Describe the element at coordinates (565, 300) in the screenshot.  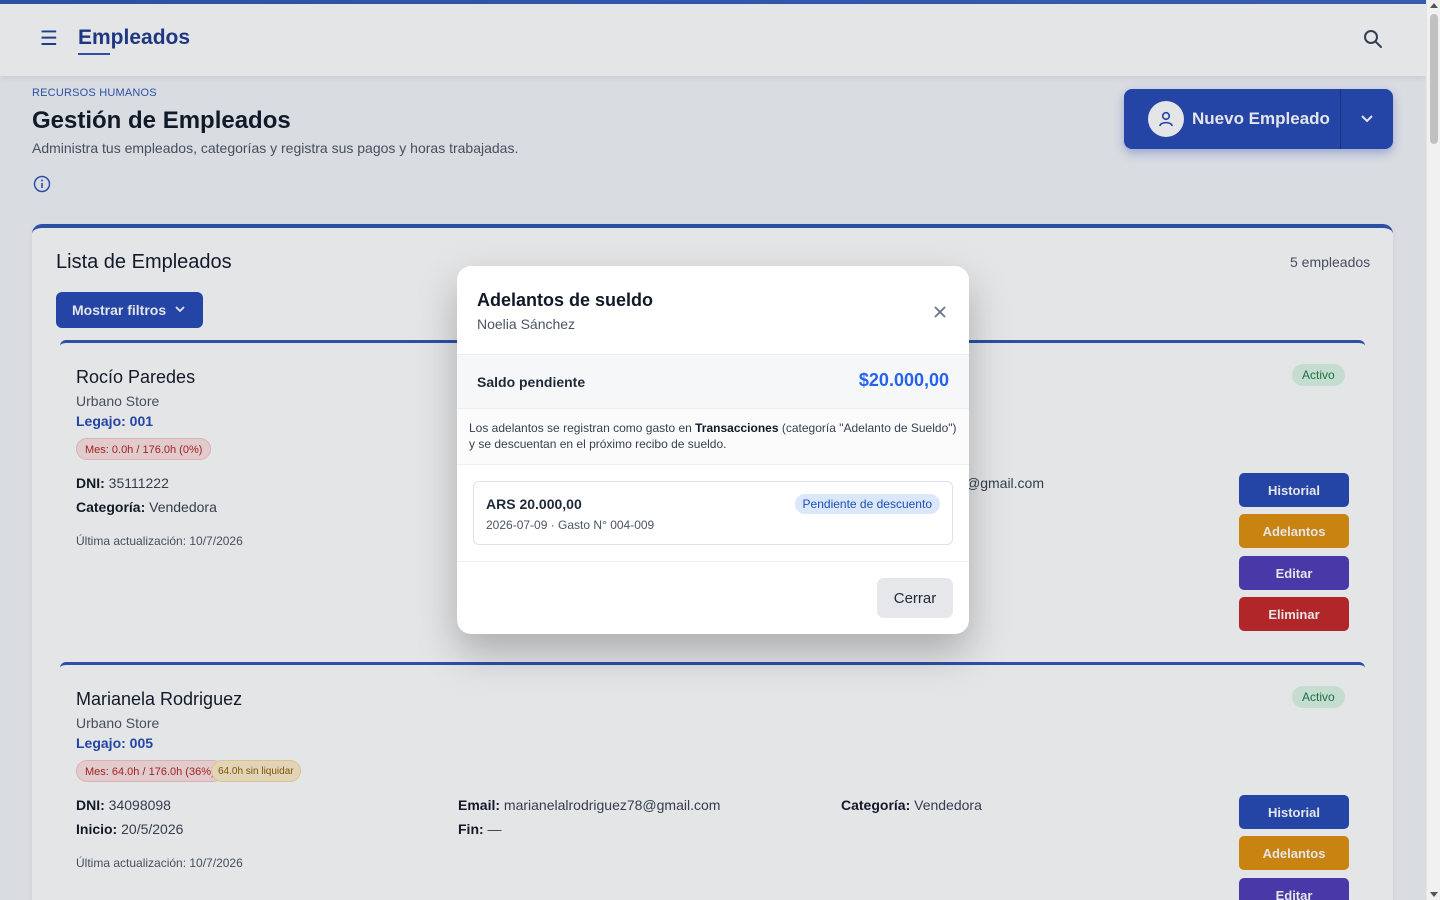
I see `modal-title: Adelantos de sueldo` at that location.